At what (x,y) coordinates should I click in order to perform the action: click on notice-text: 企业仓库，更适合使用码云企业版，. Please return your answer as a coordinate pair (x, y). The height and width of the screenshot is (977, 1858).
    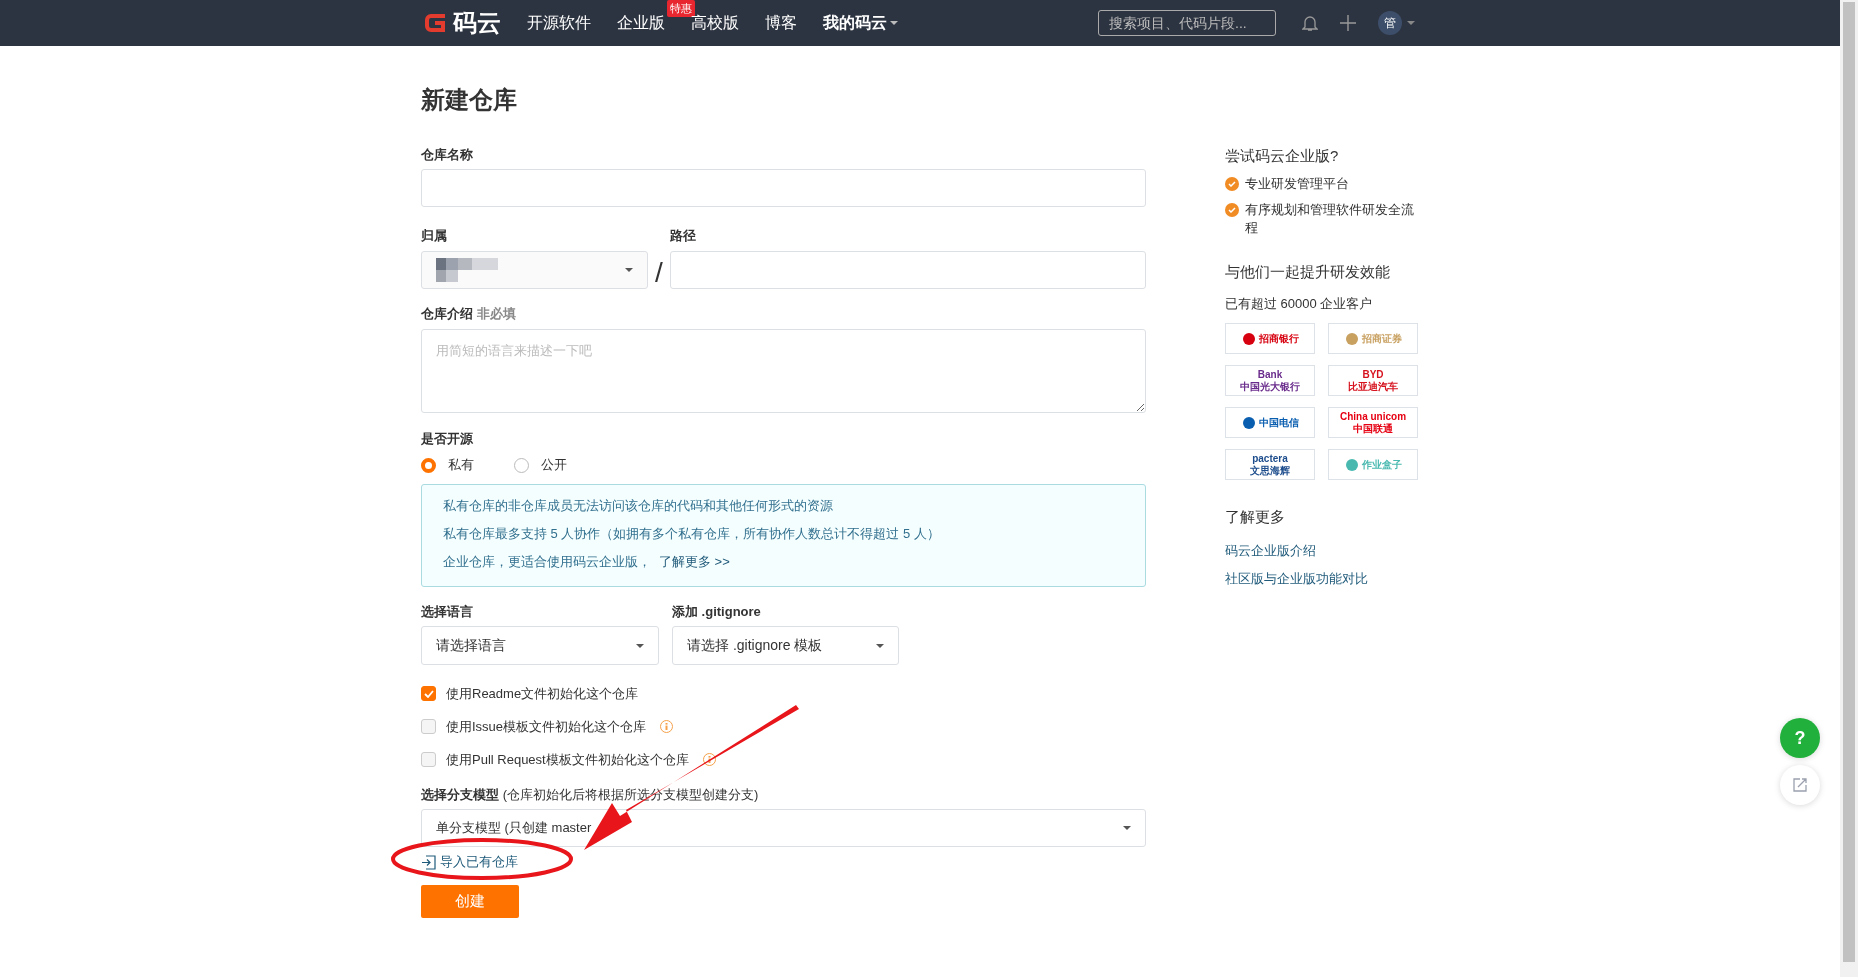
    Looking at the image, I should click on (547, 562).